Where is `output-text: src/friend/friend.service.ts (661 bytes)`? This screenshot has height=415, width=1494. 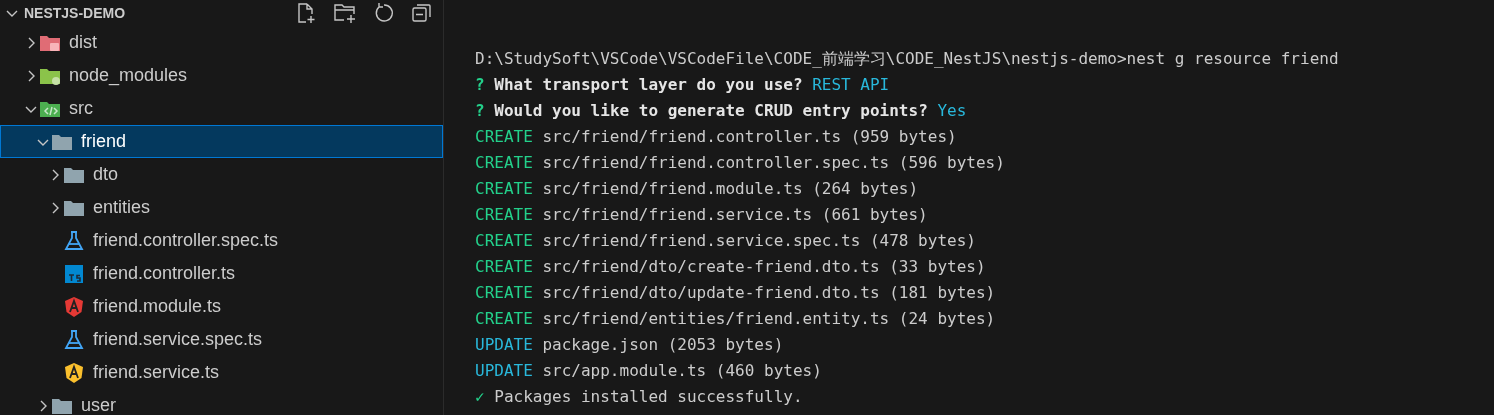
output-text: src/friend/friend.service.ts (661 bytes) is located at coordinates (735, 214).